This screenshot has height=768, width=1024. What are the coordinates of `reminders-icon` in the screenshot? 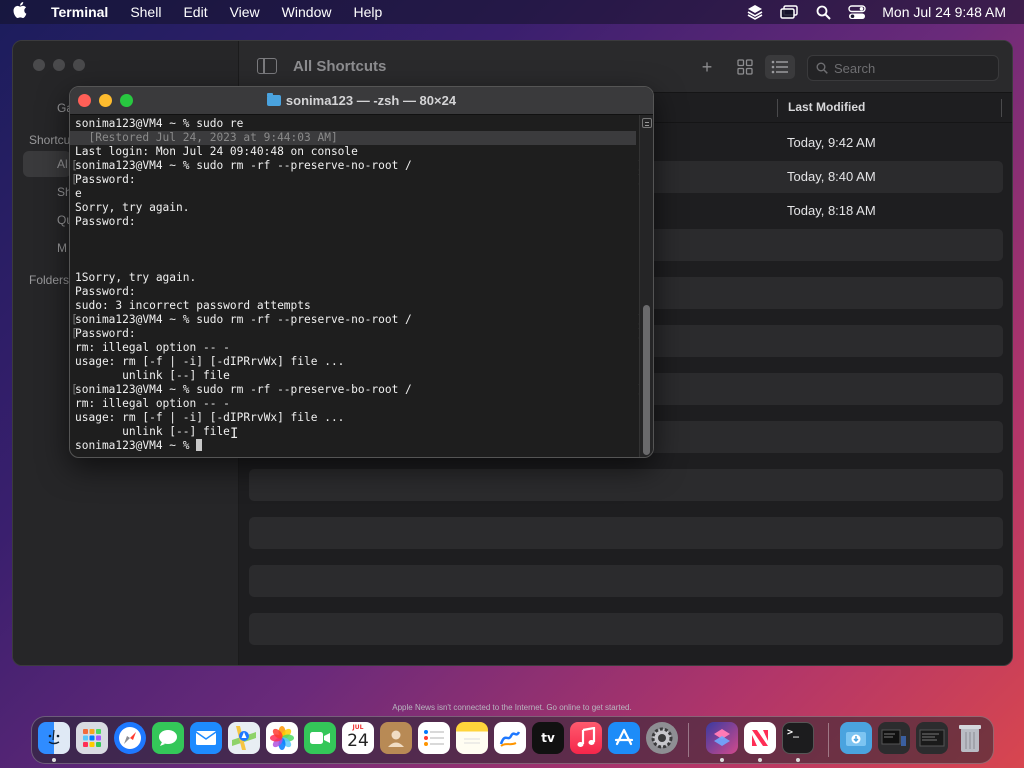 It's located at (434, 738).